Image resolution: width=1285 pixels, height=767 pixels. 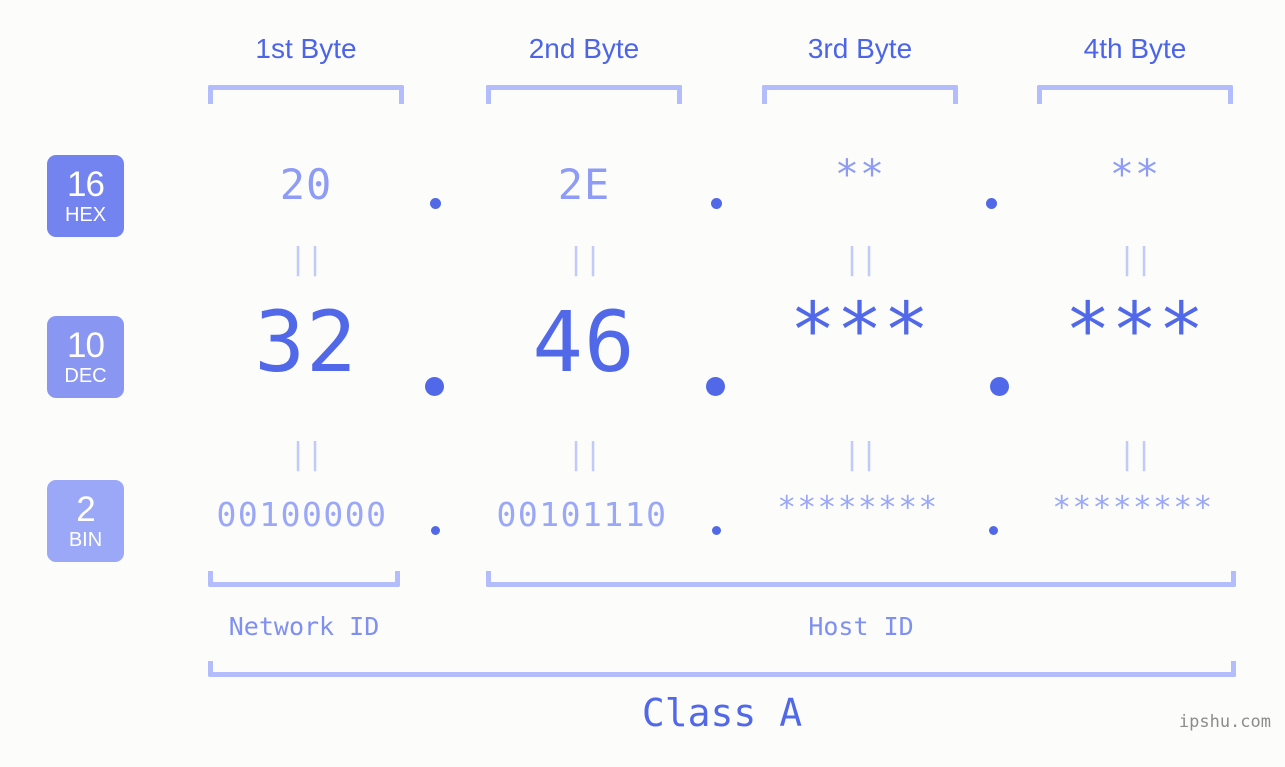 What do you see at coordinates (584, 48) in the screenshot?
I see `byte-header-label-2: 2nd Byte` at bounding box center [584, 48].